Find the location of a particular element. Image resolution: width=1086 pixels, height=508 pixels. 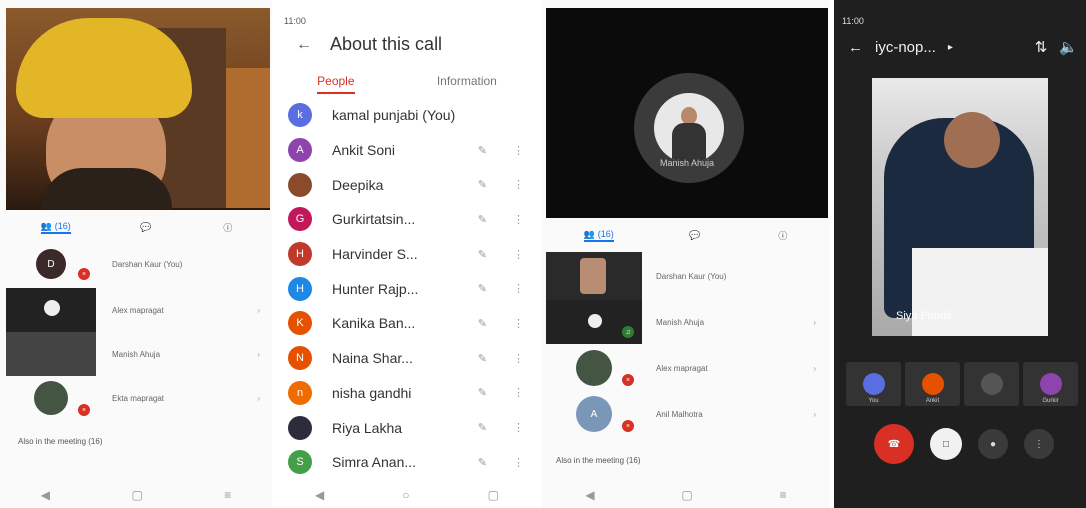

avatar: D is located at coordinates (51, 264).